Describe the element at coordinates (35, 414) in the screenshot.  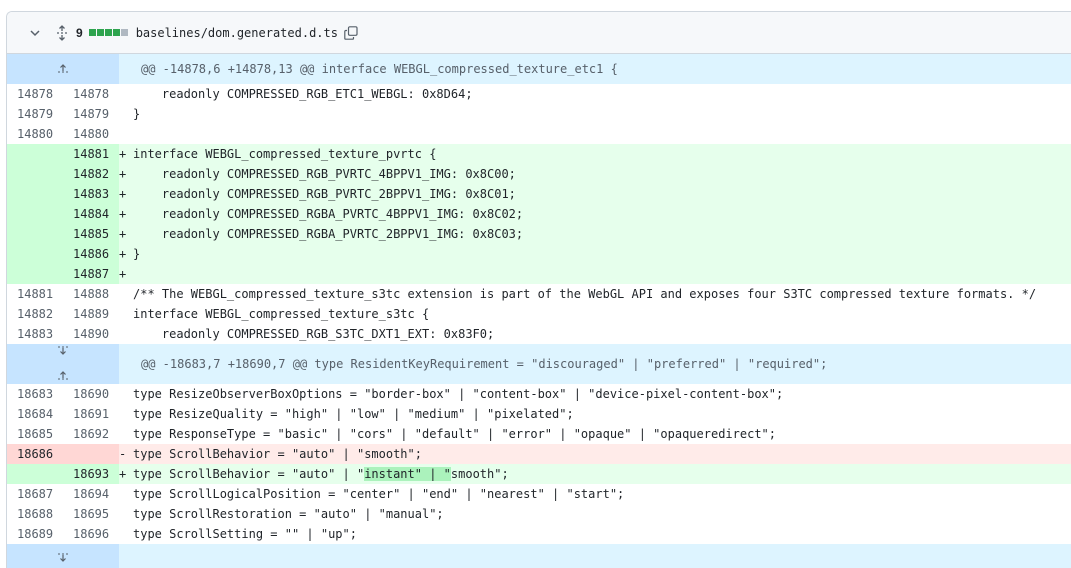
I see `old-line-number: 18684` at that location.